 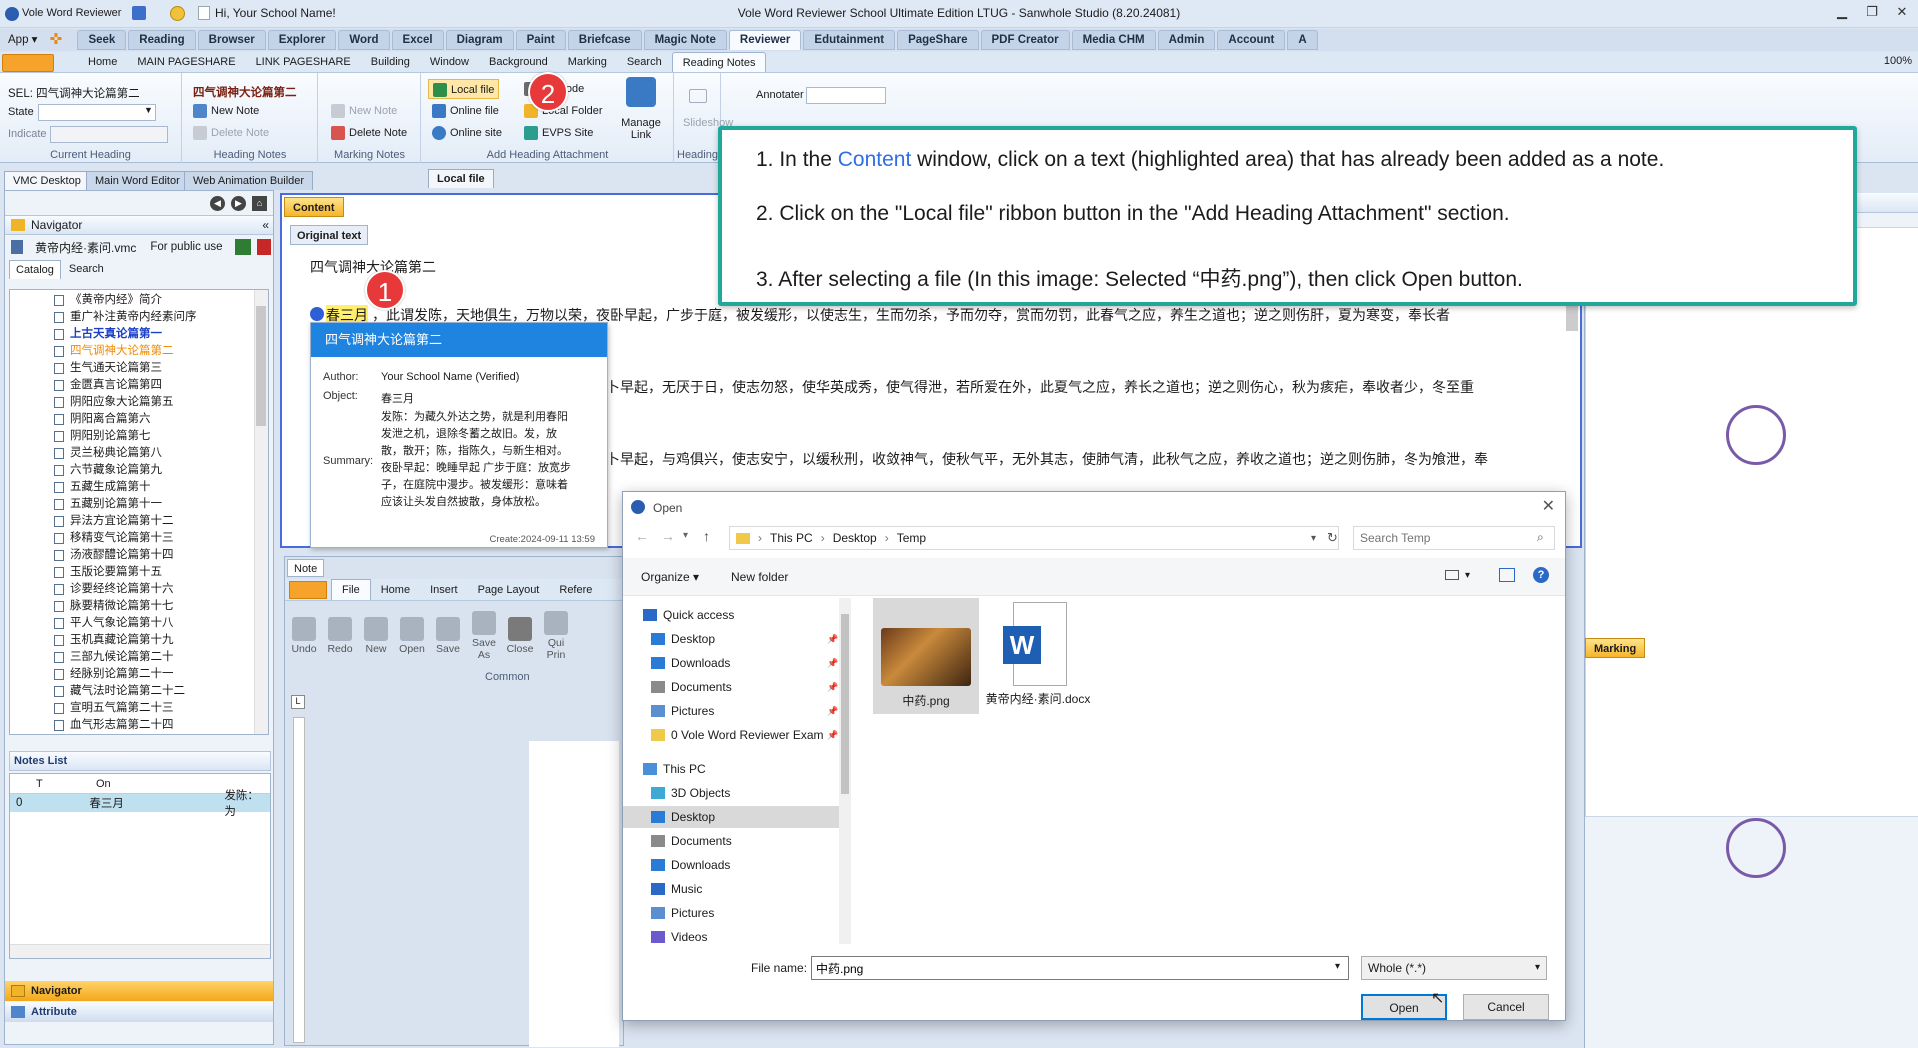 I want to click on tree-item: 阴阳应象大论篇第五, so click(x=139, y=402).